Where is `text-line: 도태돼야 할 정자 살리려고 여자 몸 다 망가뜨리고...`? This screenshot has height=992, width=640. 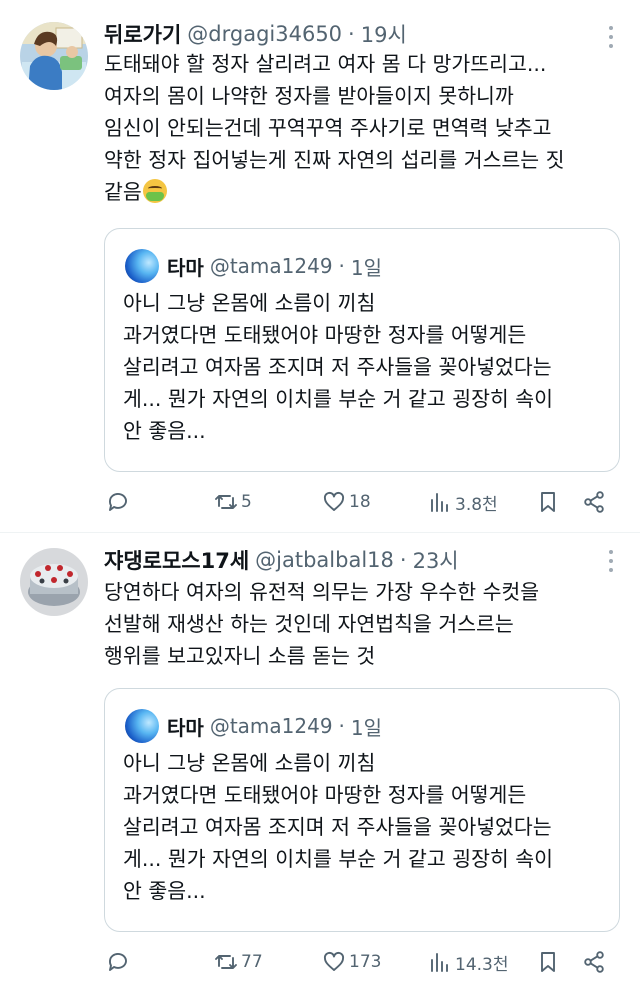 text-line: 도태돼야 할 정자 살리려고 여자 몸 다 망가뜨리고... is located at coordinates (325, 64).